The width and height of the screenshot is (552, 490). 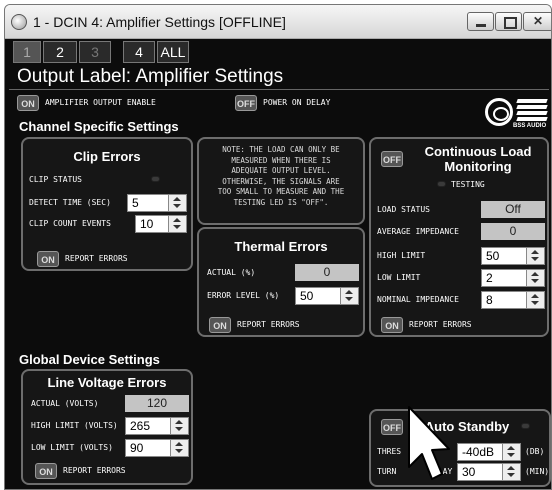 What do you see at coordinates (100, 102) in the screenshot?
I see `amp-enable-label: AMPLIFIER OUTPUT ENABLE` at bounding box center [100, 102].